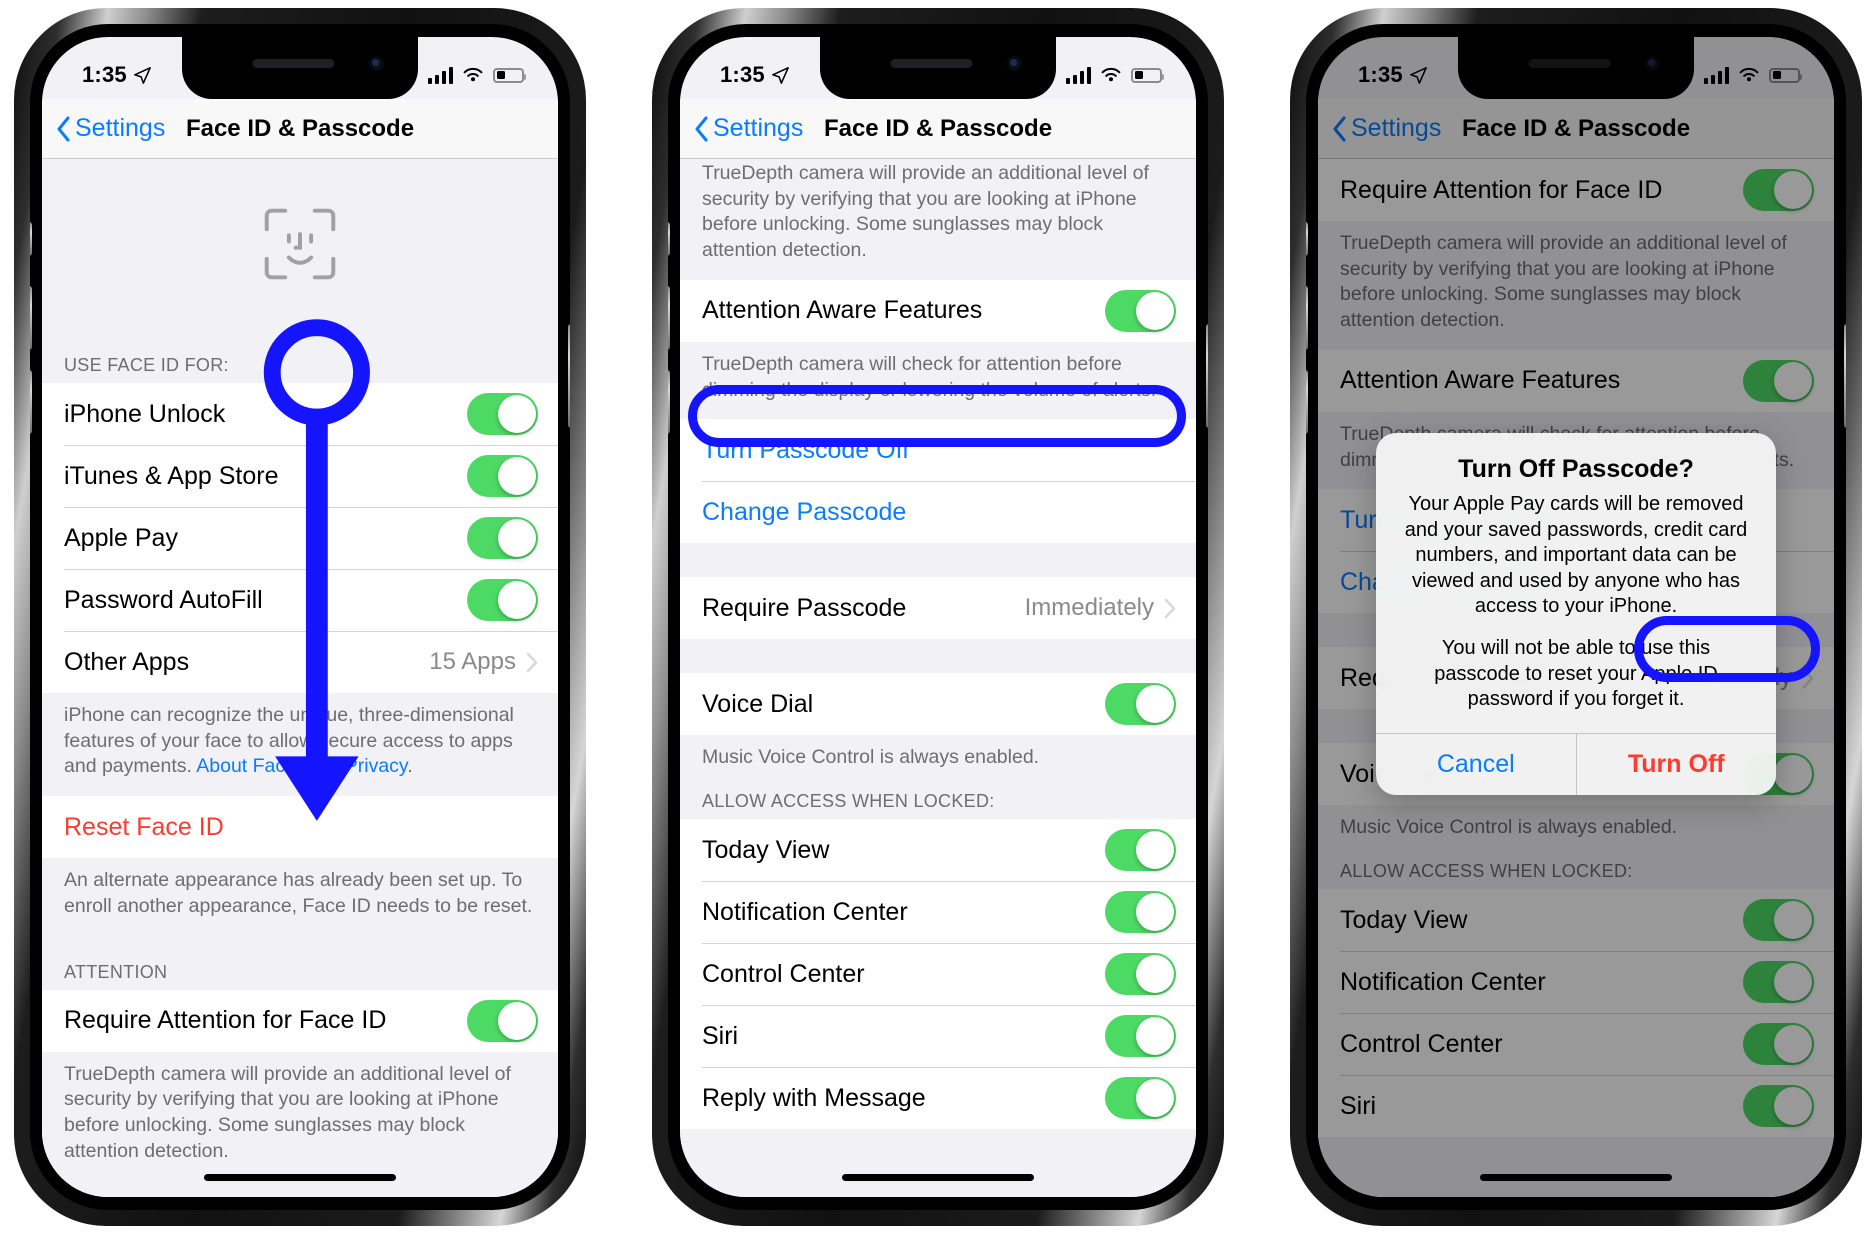 The height and width of the screenshot is (1234, 1876). Describe the element at coordinates (300, 128) in the screenshot. I see `page-title: Face ID & Passcode` at that location.